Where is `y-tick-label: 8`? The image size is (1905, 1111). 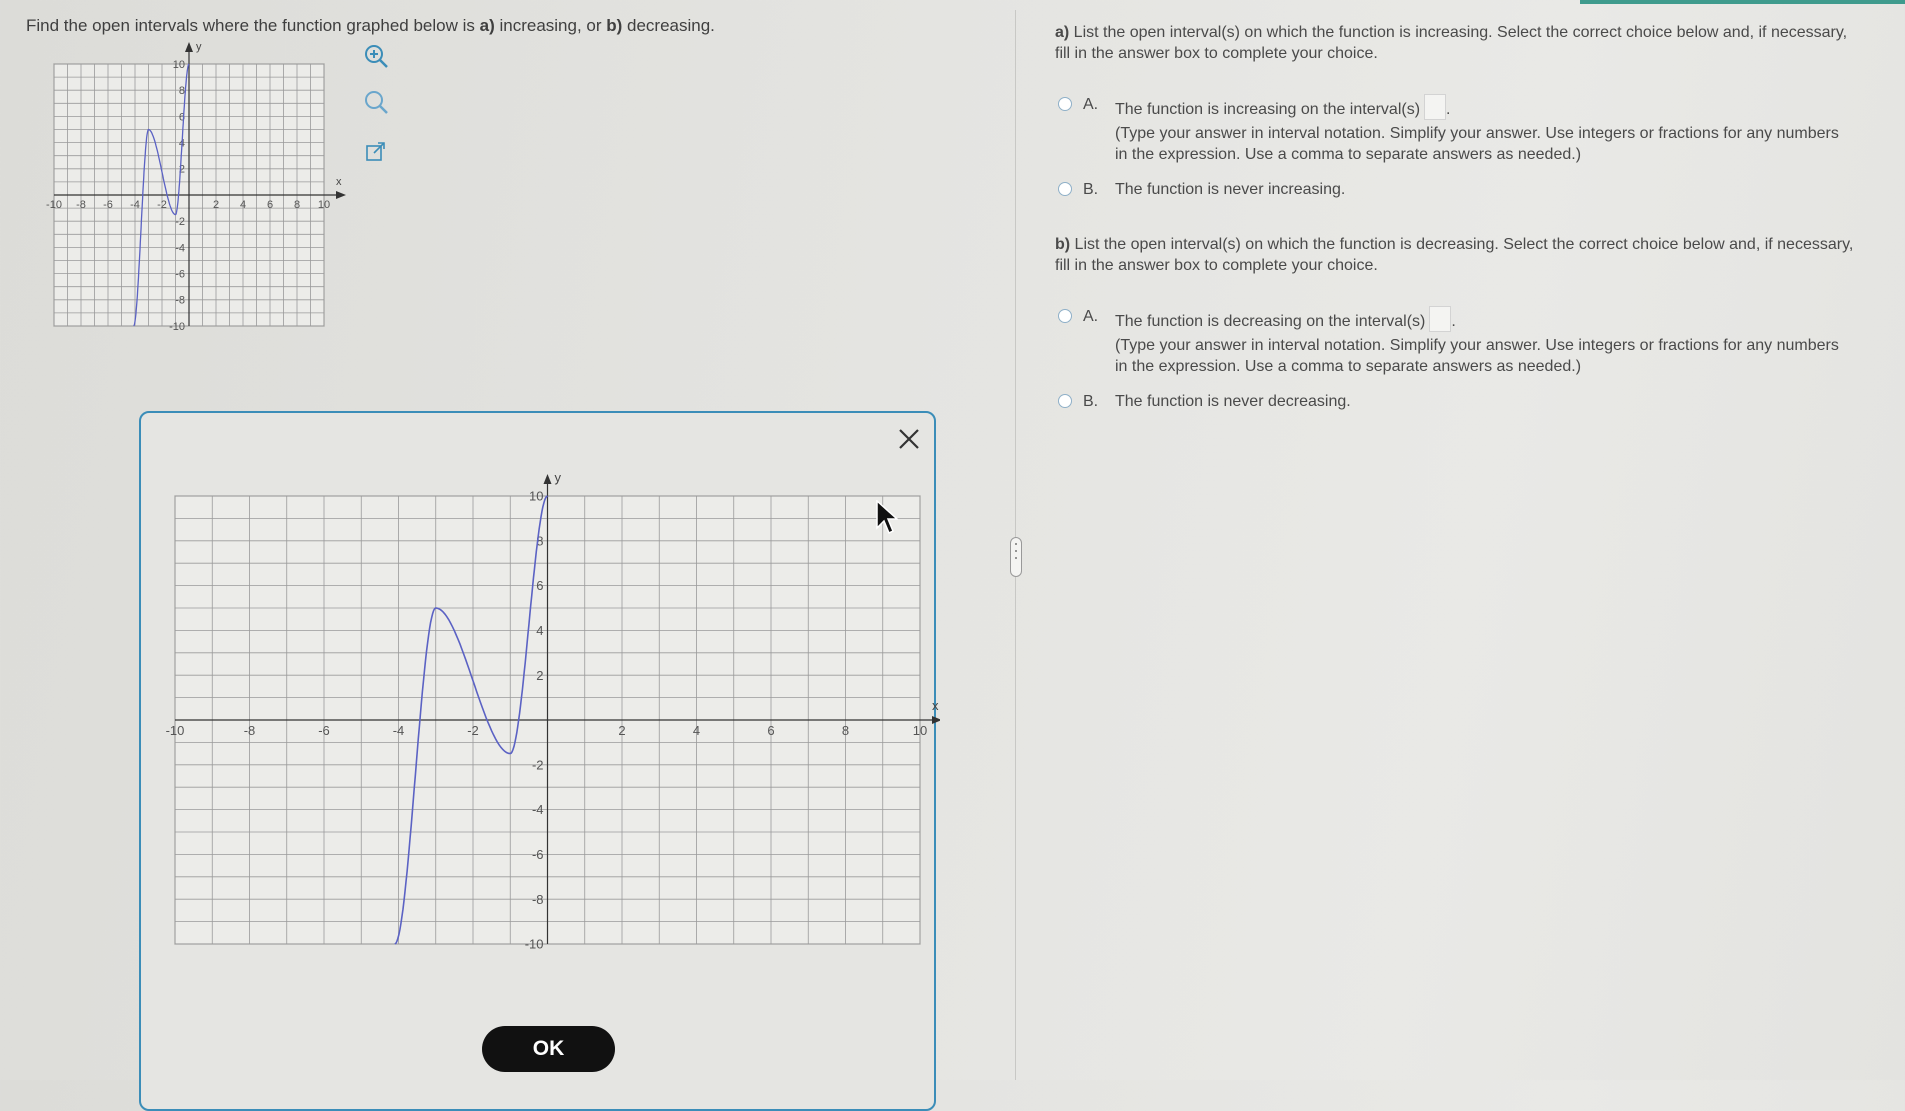 y-tick-label: 8 is located at coordinates (182, 91).